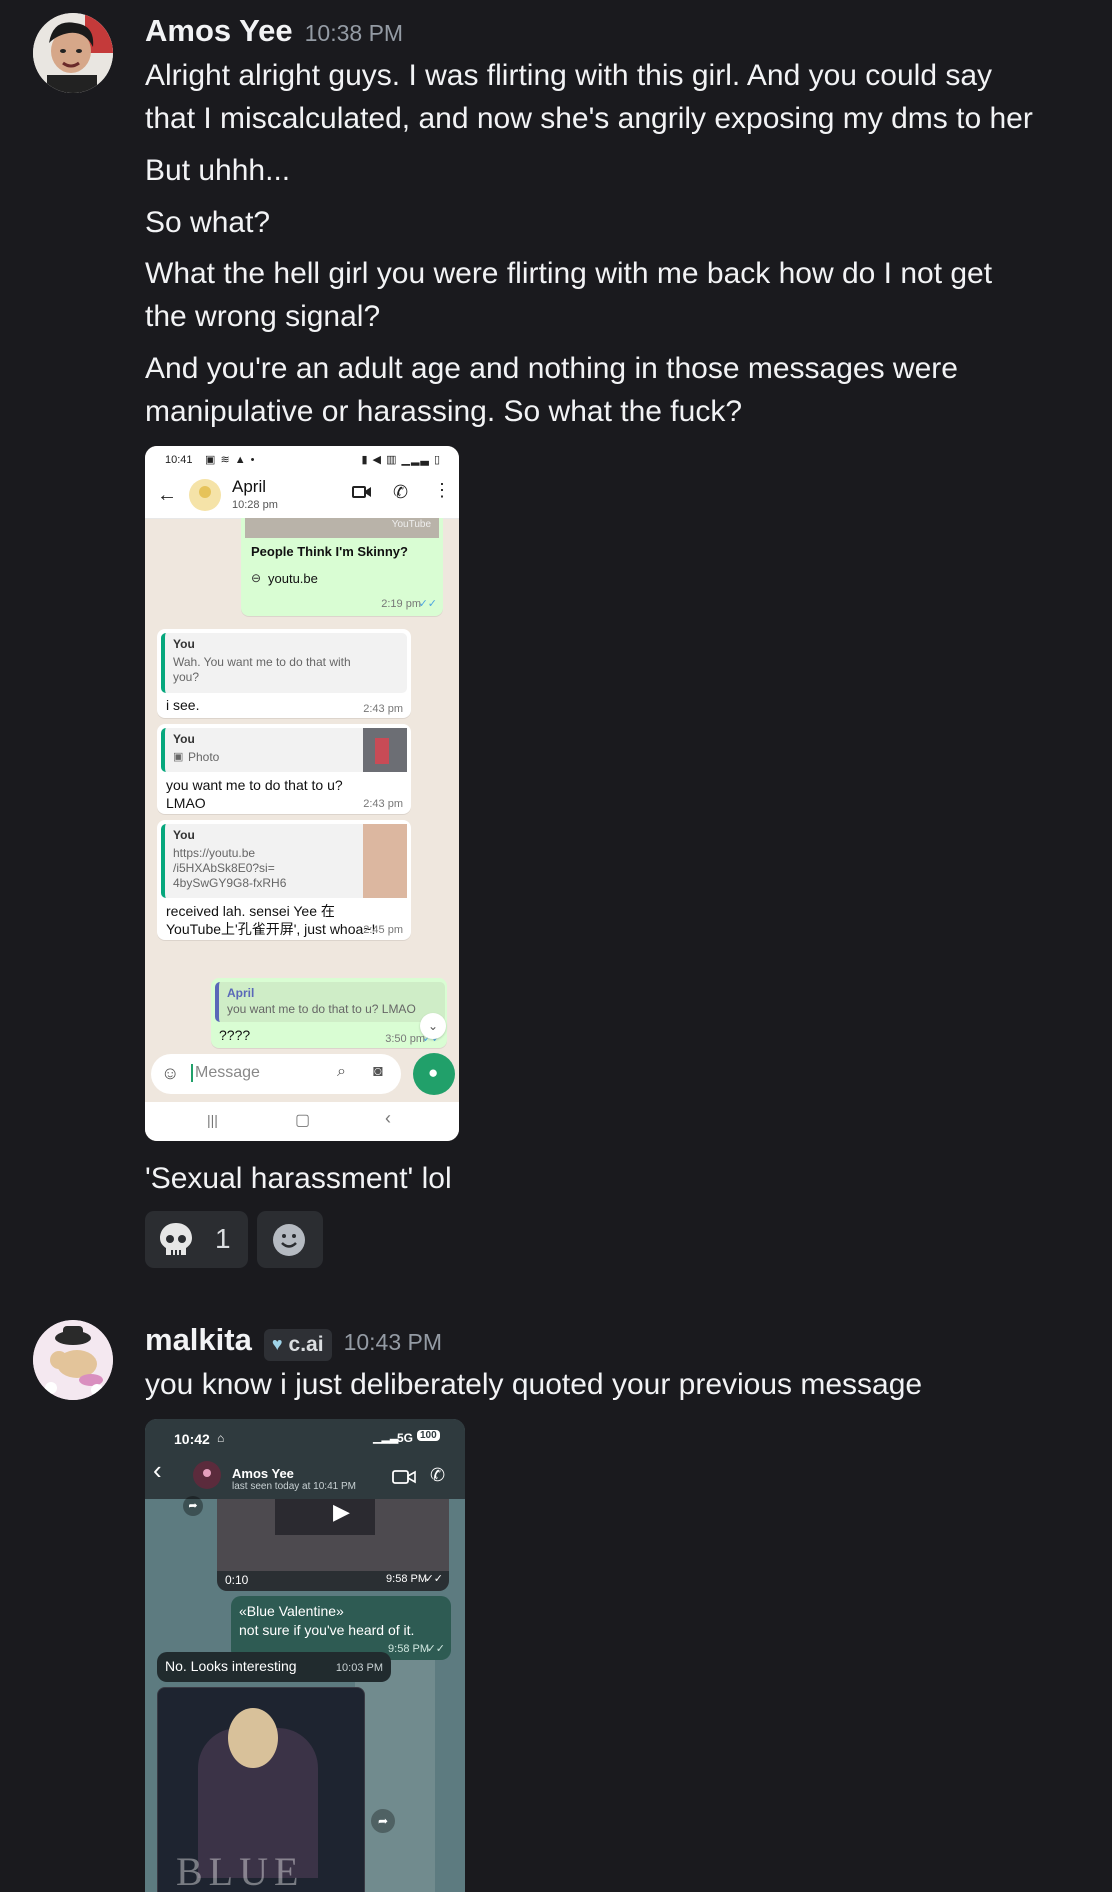  Describe the element at coordinates (341, 1512) in the screenshot. I see `play-icon: ▶` at that location.